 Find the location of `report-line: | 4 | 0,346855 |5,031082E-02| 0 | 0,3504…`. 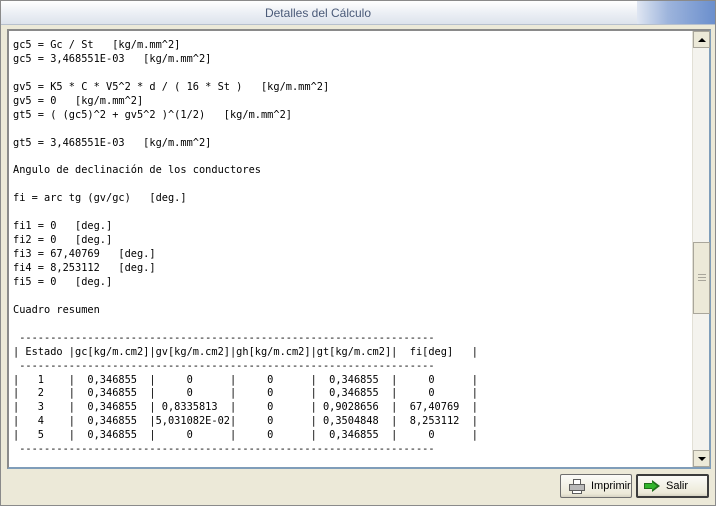

report-line: | 4 | 0,346855 |5,031082E-02| 0 | 0,3504… is located at coordinates (245, 421).